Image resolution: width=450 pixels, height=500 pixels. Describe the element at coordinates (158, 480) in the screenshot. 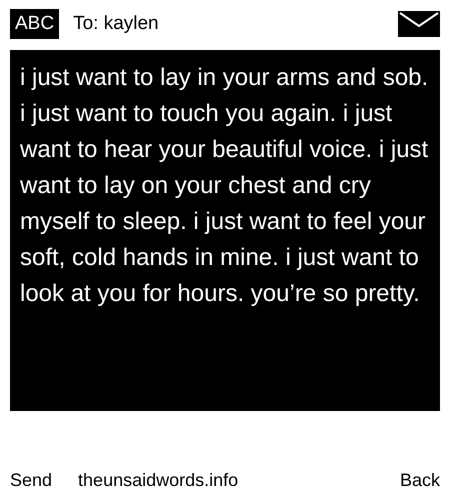

I see `website-label: theunsaidwords.info` at that location.